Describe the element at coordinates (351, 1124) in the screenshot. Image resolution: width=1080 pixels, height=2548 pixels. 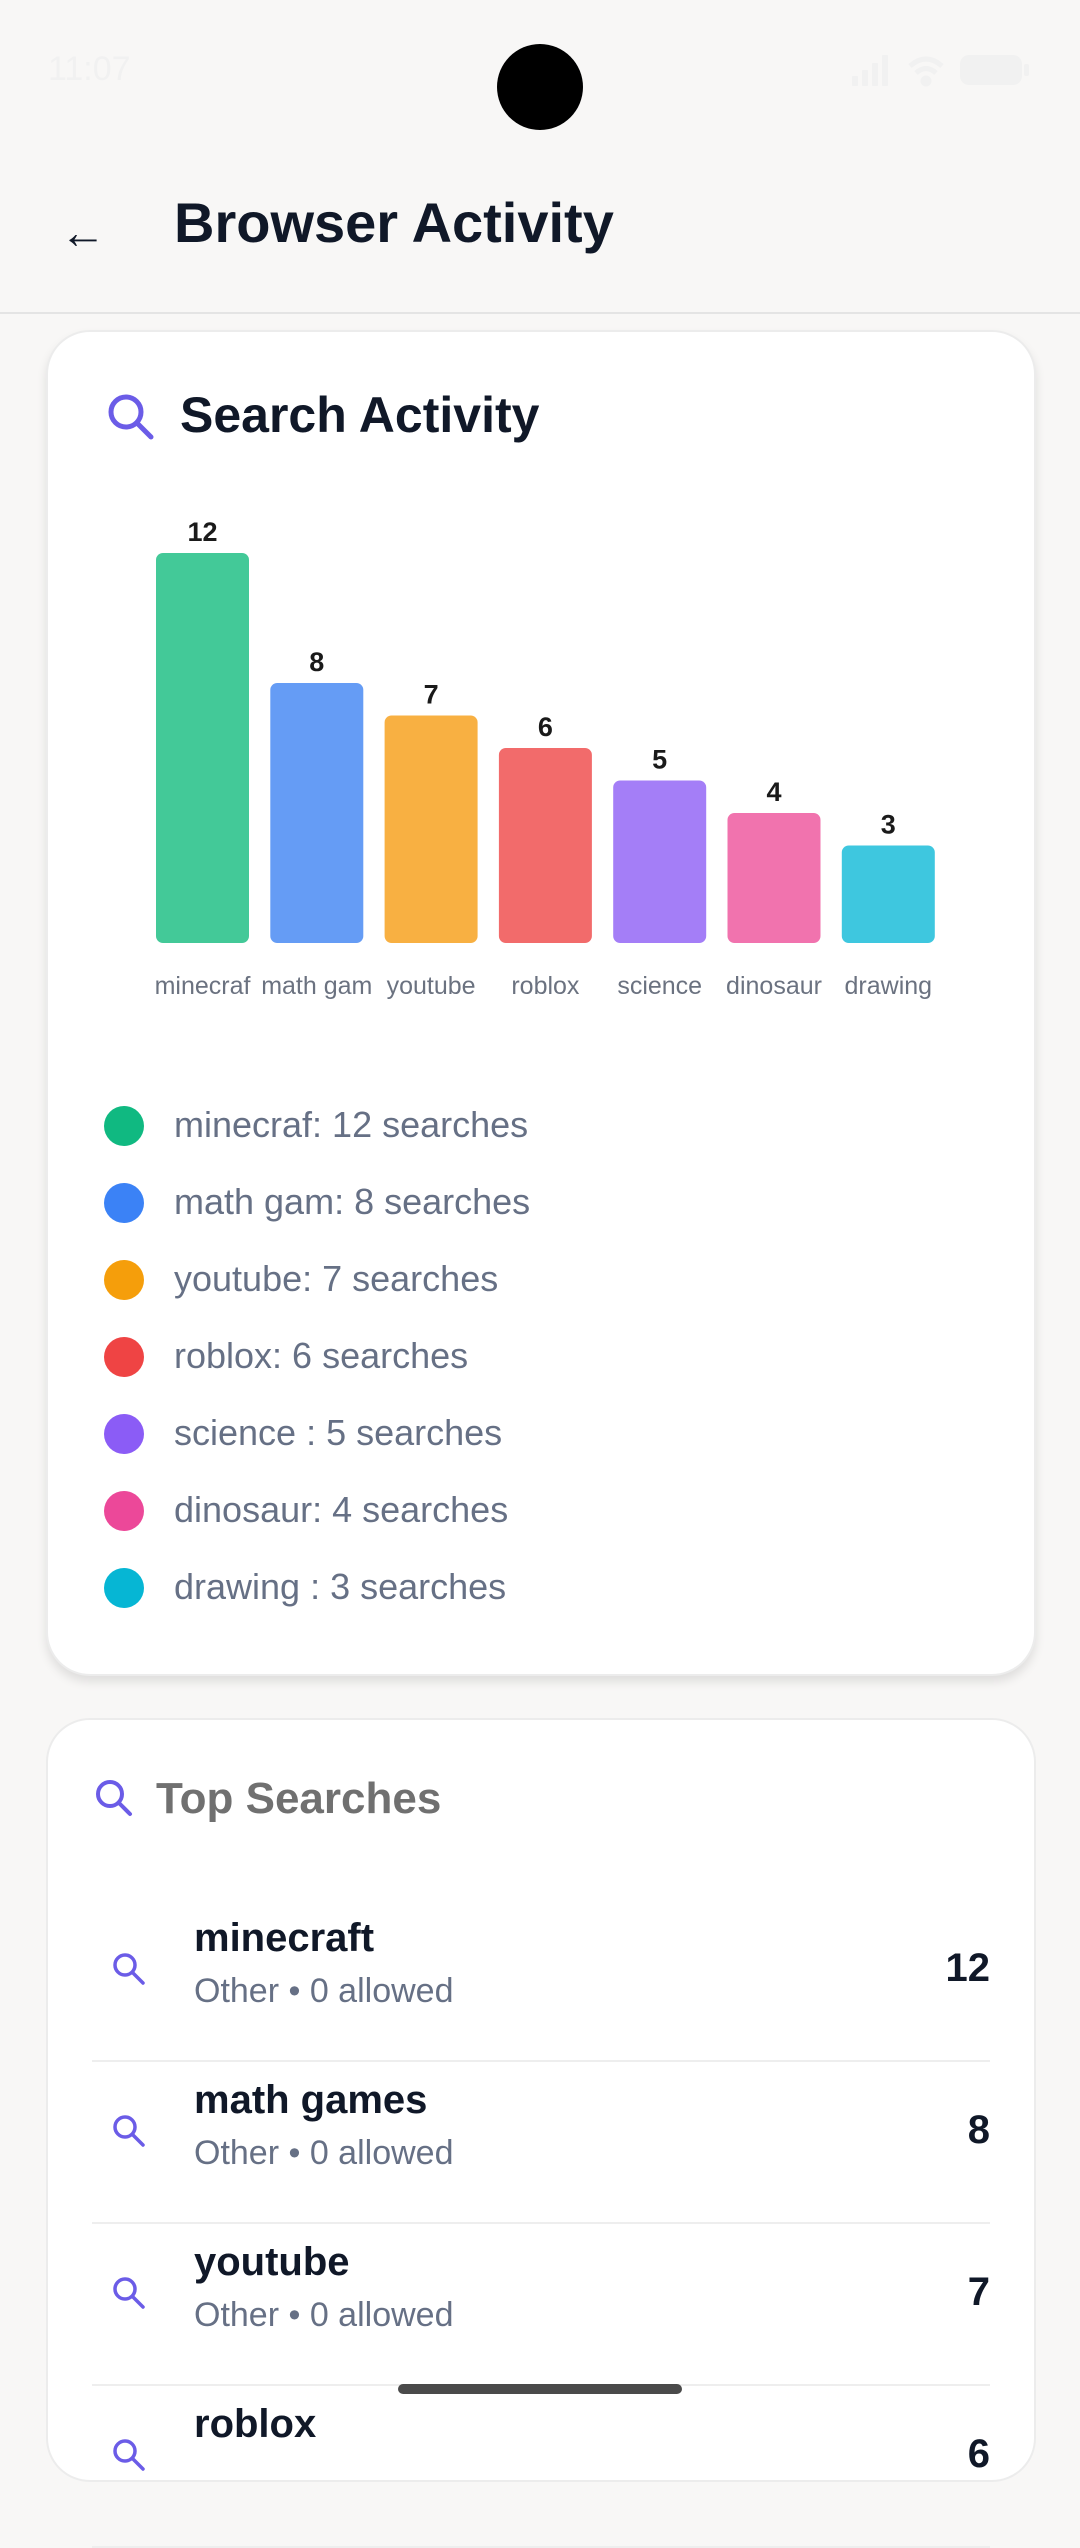
I see `legend-label: minecraf: 12 searches` at that location.